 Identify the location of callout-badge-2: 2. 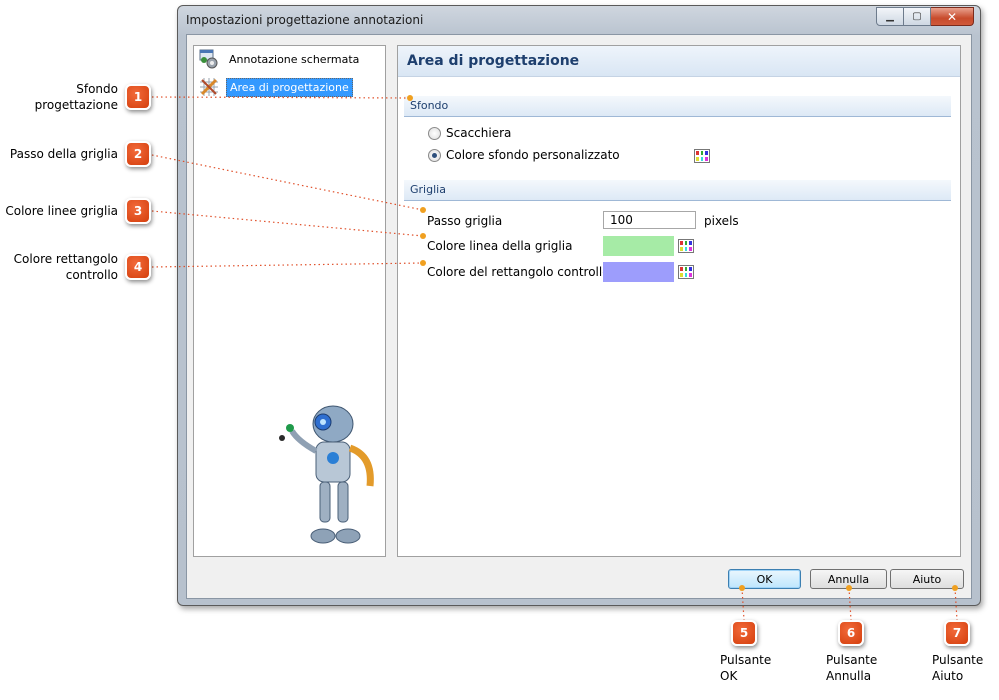
(138, 154).